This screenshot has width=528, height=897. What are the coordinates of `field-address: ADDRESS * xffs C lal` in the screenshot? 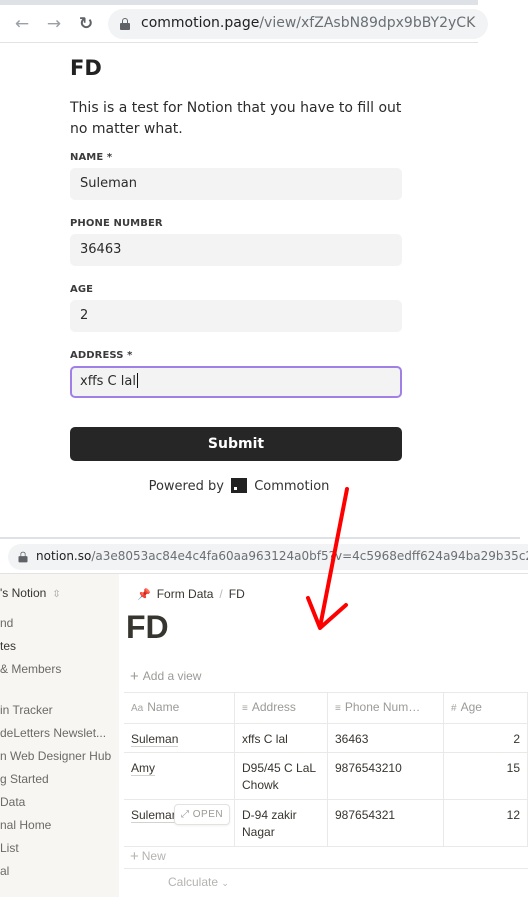 It's located at (236, 374).